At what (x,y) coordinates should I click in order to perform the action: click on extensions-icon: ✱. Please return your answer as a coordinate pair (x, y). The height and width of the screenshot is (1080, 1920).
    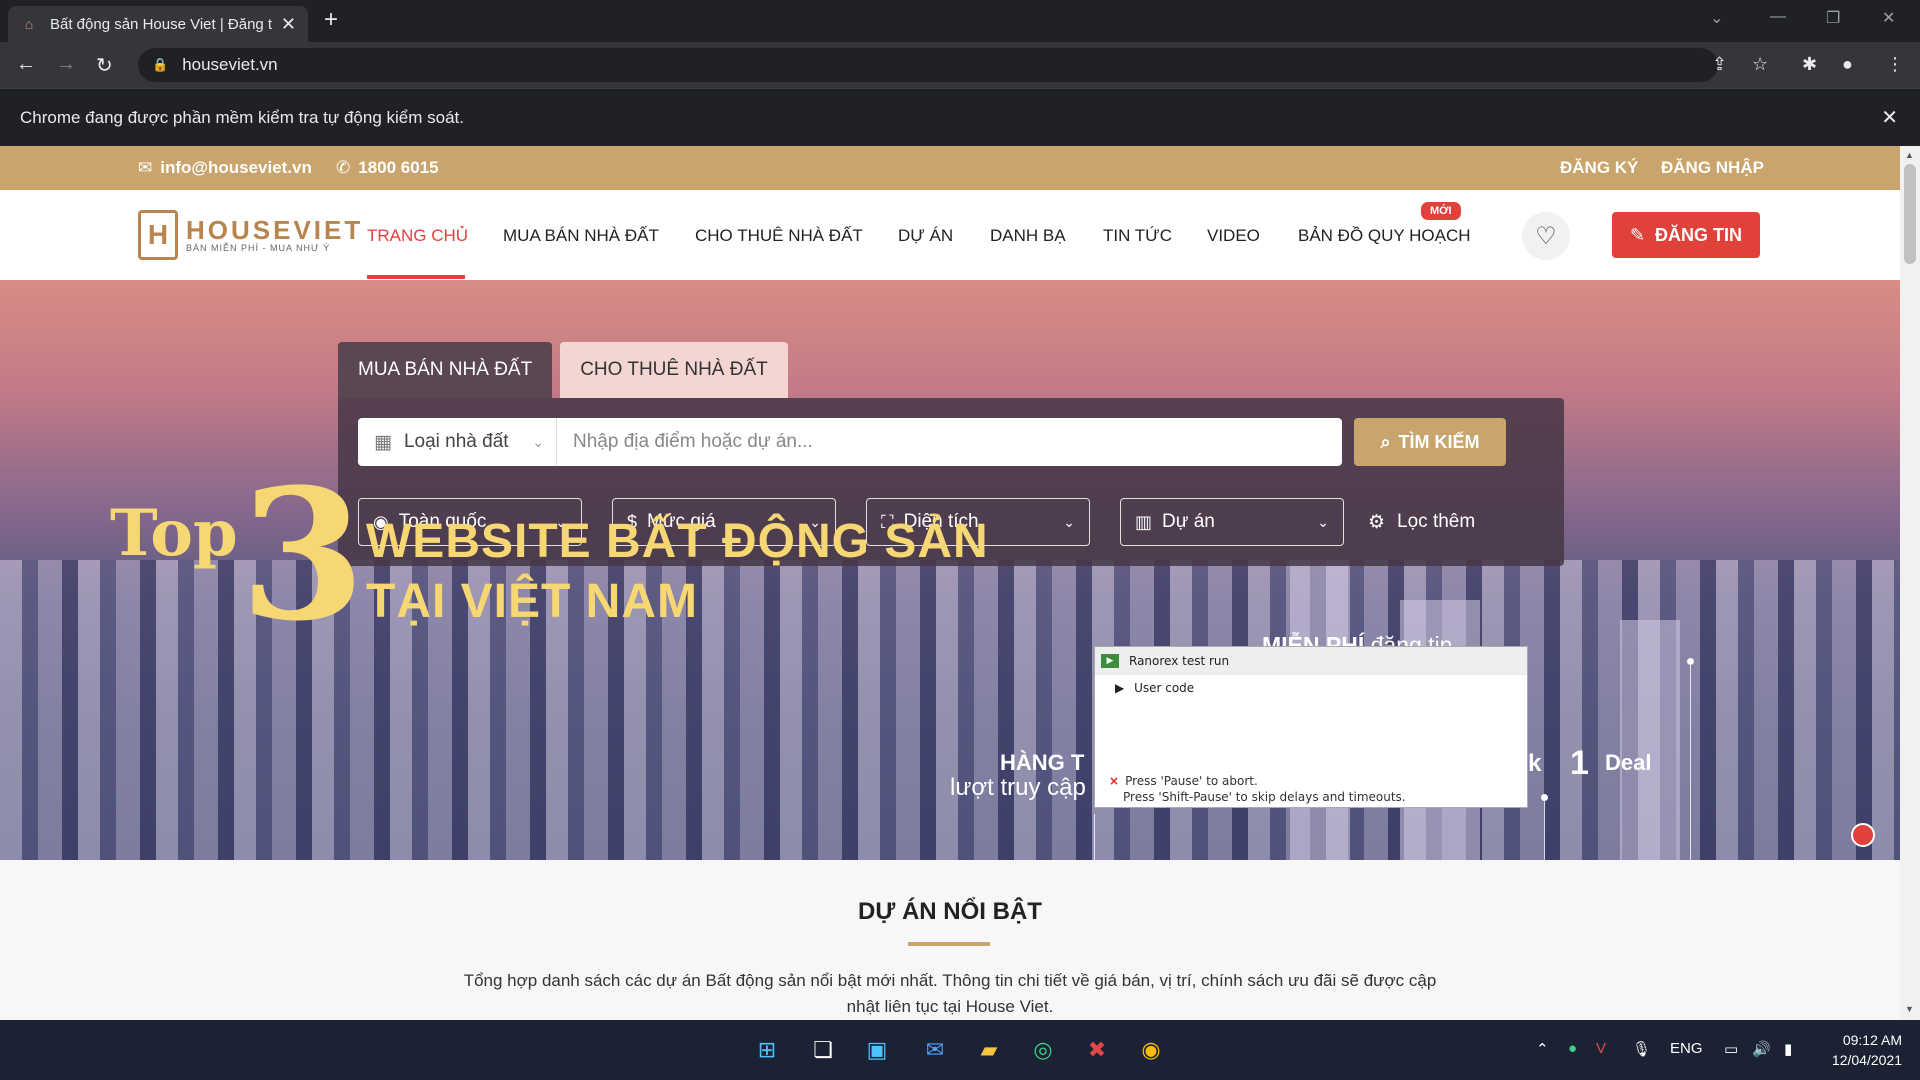
    Looking at the image, I should click on (1809, 64).